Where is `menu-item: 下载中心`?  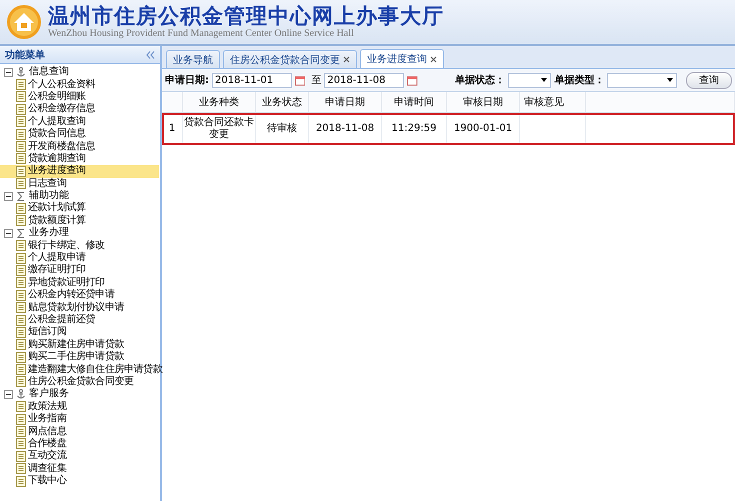
menu-item: 下载中心 is located at coordinates (79, 481).